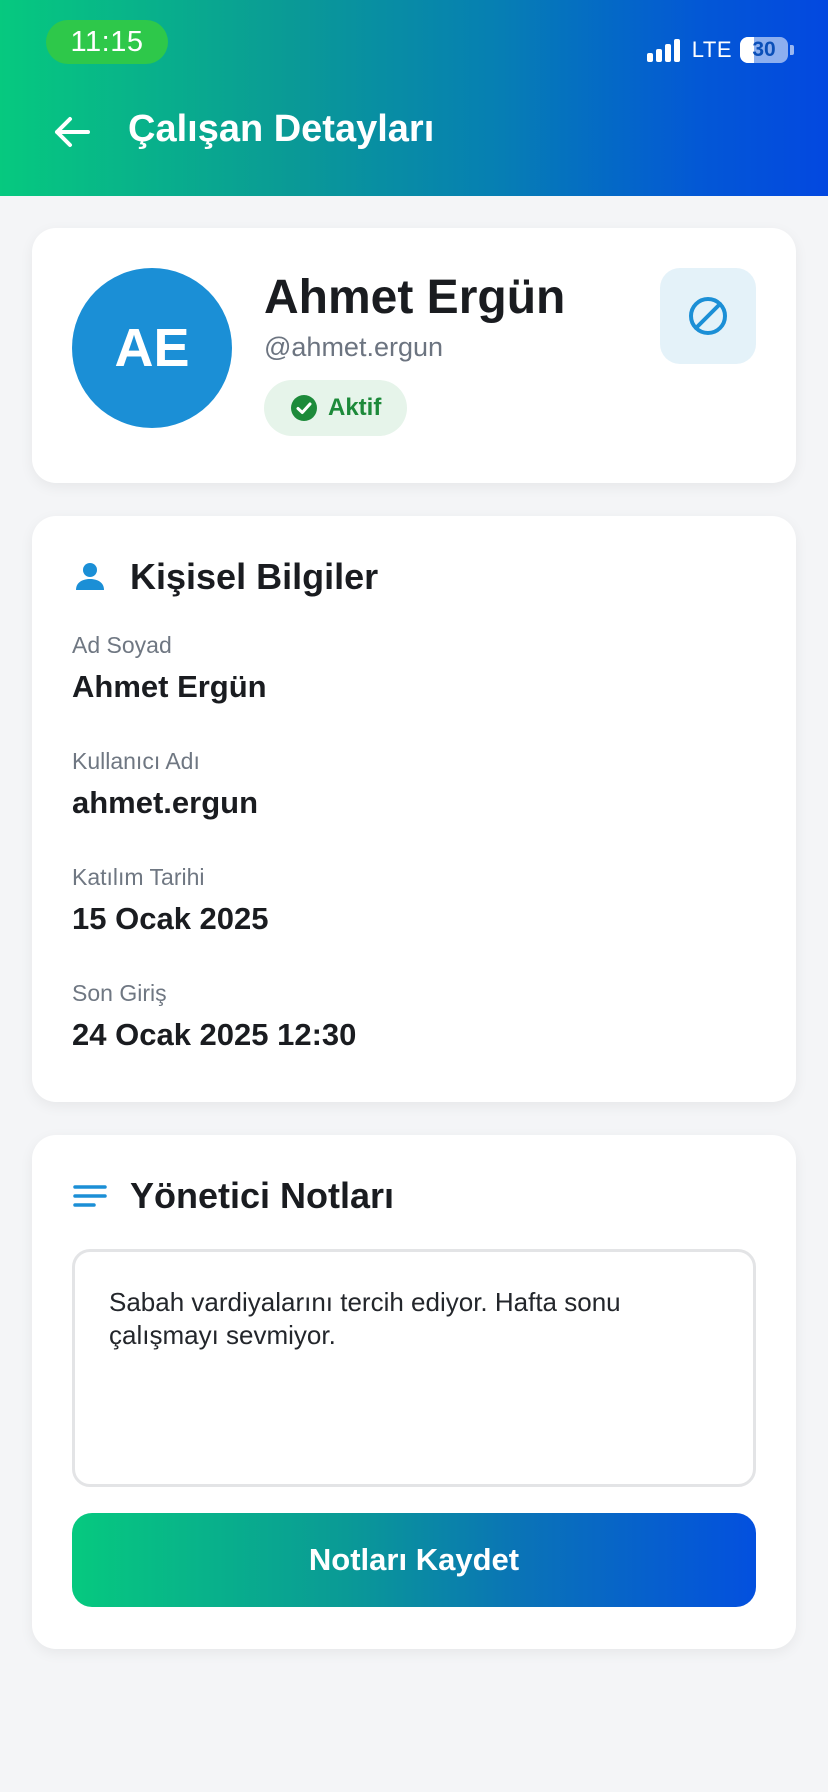 The image size is (828, 1792). I want to click on profile-handle: @ahmet.ergun, so click(354, 347).